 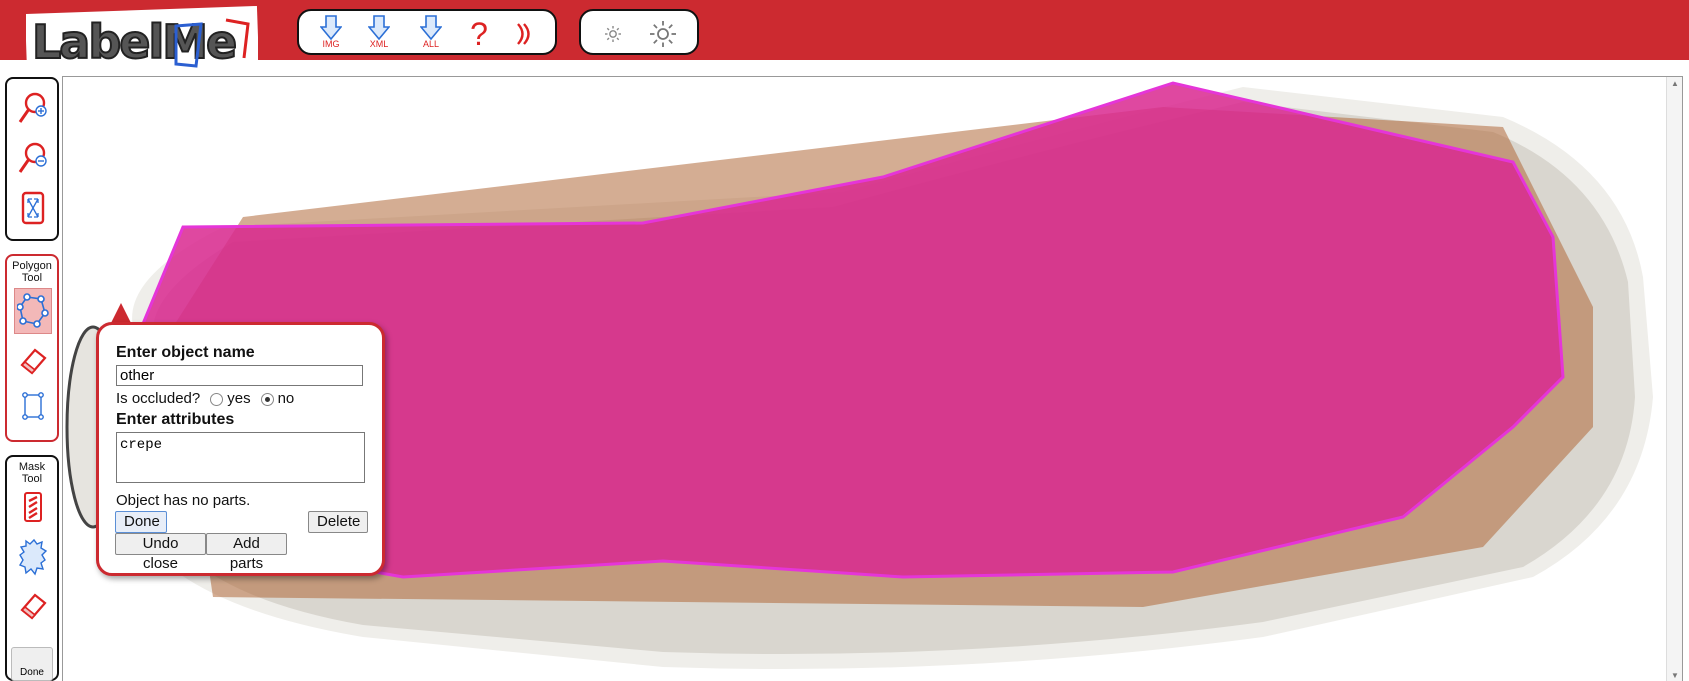 What do you see at coordinates (240, 457) in the screenshot?
I see `attributes-textarea: crepe` at bounding box center [240, 457].